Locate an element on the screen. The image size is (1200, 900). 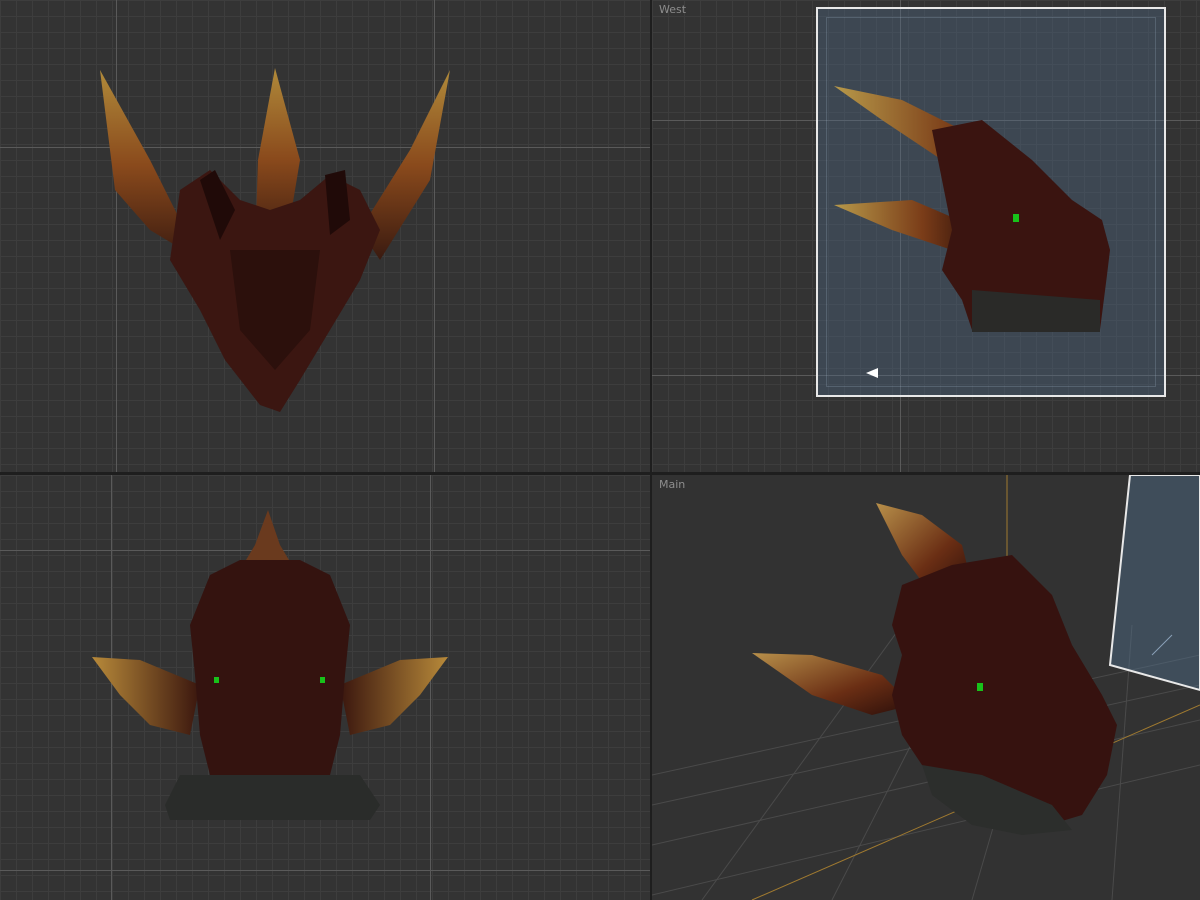
eye-right is located at coordinates (322, 680).